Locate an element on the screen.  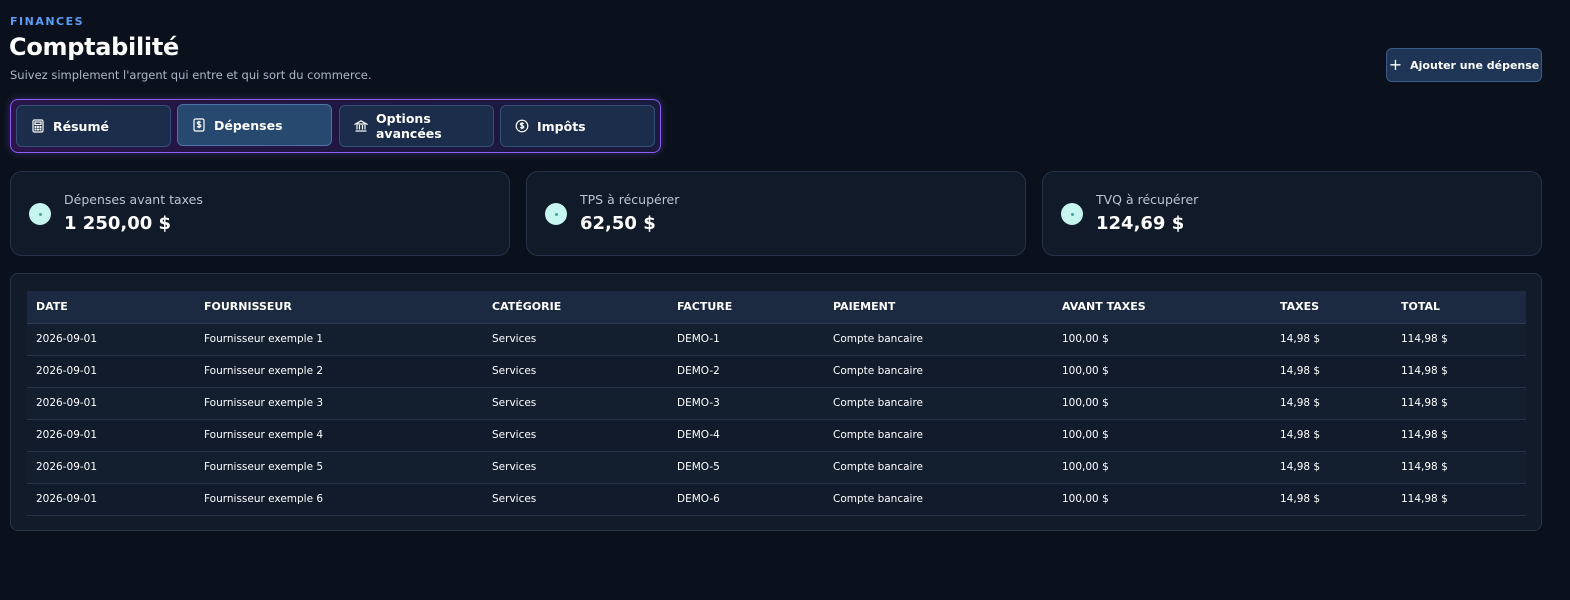
table-cell: Fournisseur exemple 3 is located at coordinates (339, 403).